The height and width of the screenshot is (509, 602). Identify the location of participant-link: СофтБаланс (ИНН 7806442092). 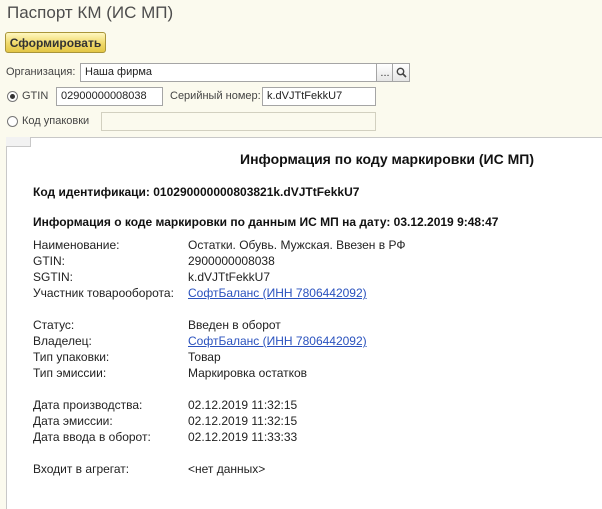
(277, 293).